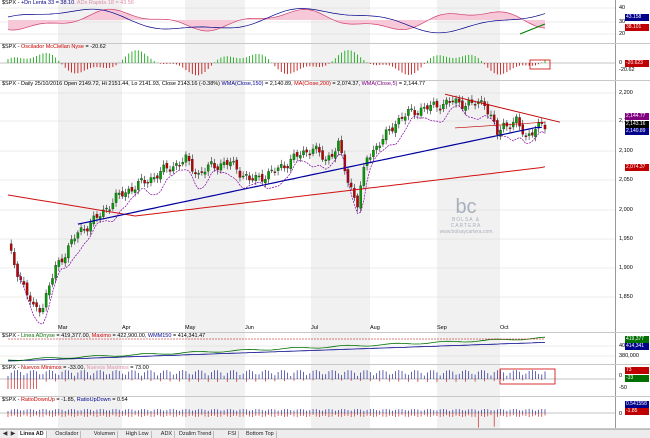  Describe the element at coordinates (466, 216) in the screenshot. I see `watermark: bc BOLSA & CARTERA www.bolsaycartera.com` at that location.